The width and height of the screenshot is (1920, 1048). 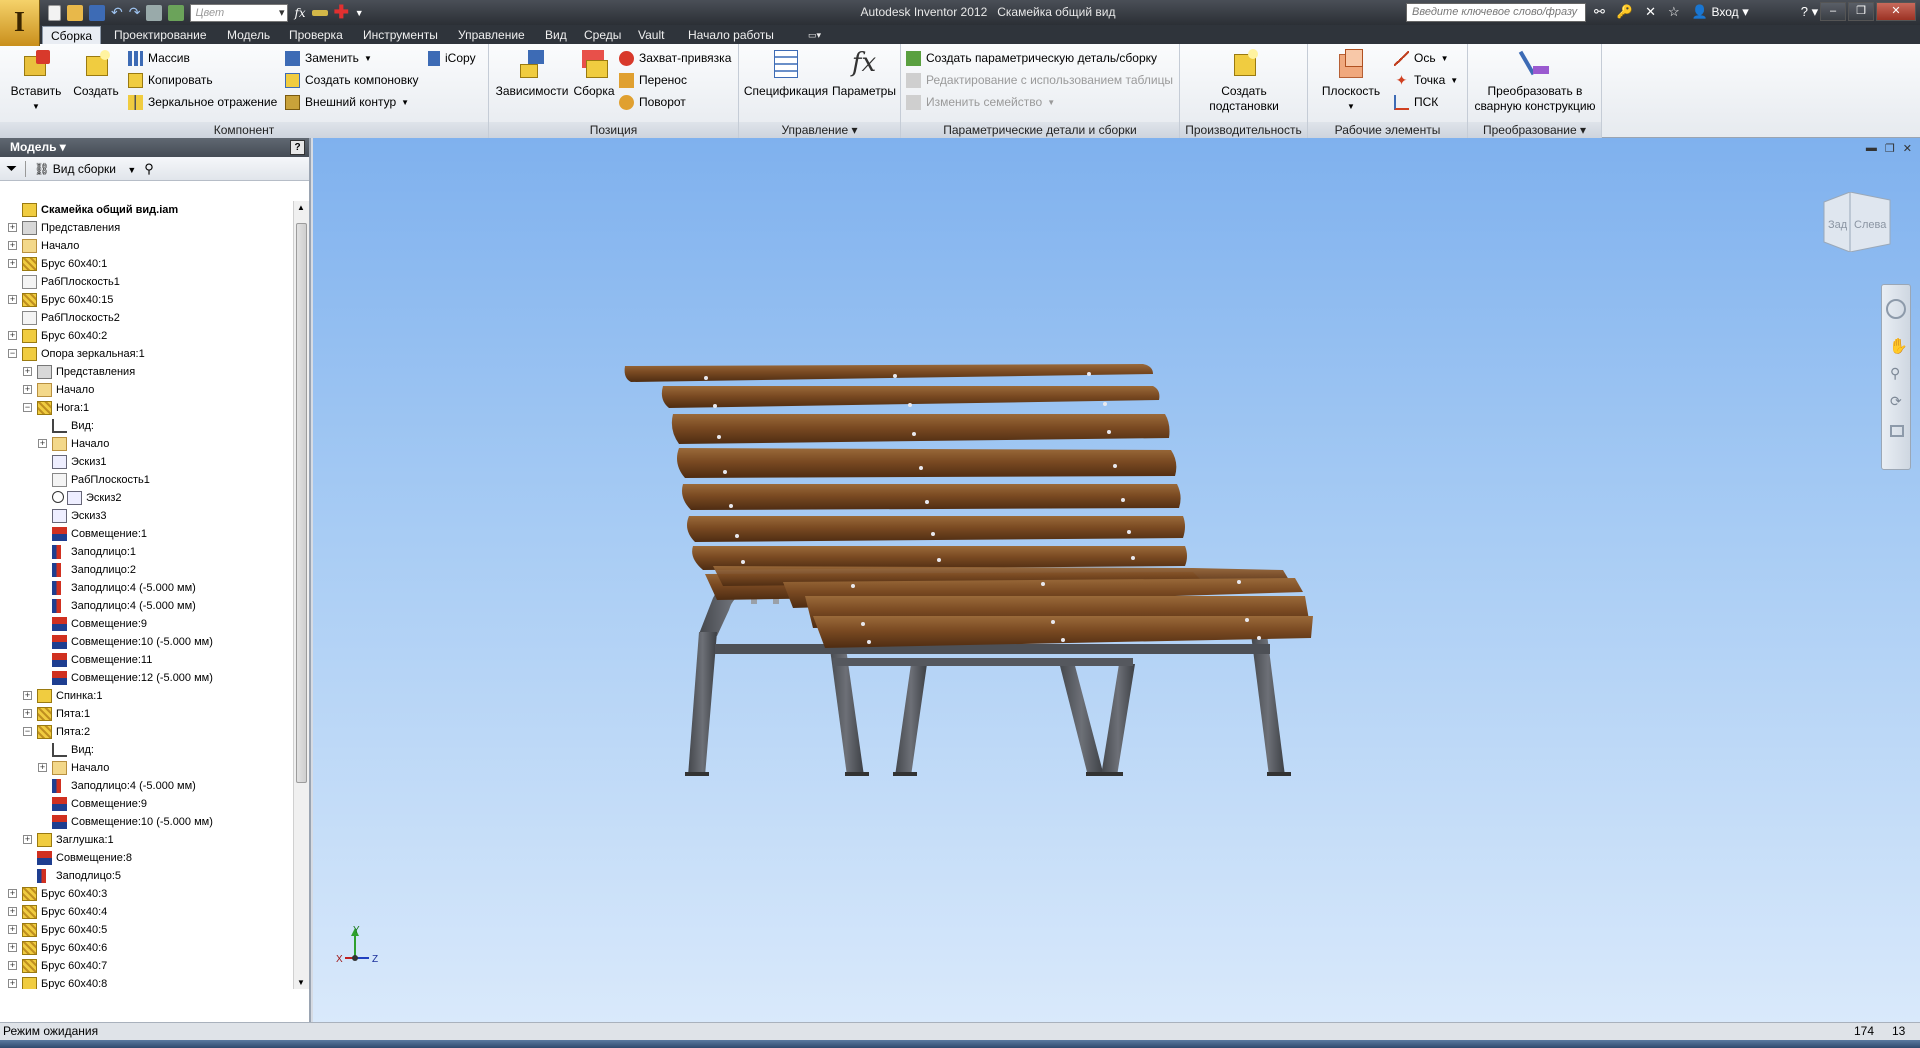 I want to click on tree-node: Совмещение:12 (-5.000 мм), so click(x=146, y=678).